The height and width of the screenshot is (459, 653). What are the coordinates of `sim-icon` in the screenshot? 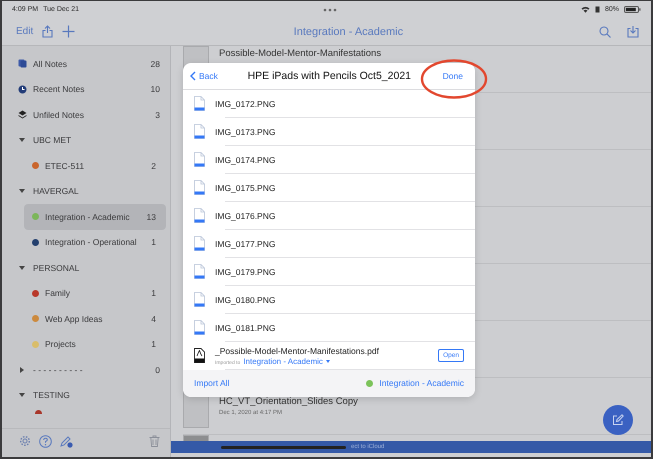 It's located at (597, 9).